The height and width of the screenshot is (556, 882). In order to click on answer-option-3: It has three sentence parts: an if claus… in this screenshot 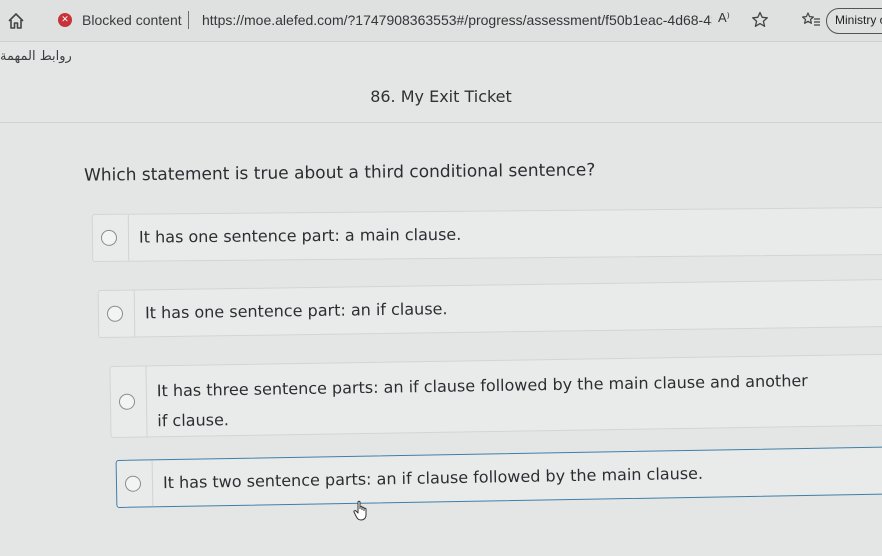, I will do `click(495, 395)`.